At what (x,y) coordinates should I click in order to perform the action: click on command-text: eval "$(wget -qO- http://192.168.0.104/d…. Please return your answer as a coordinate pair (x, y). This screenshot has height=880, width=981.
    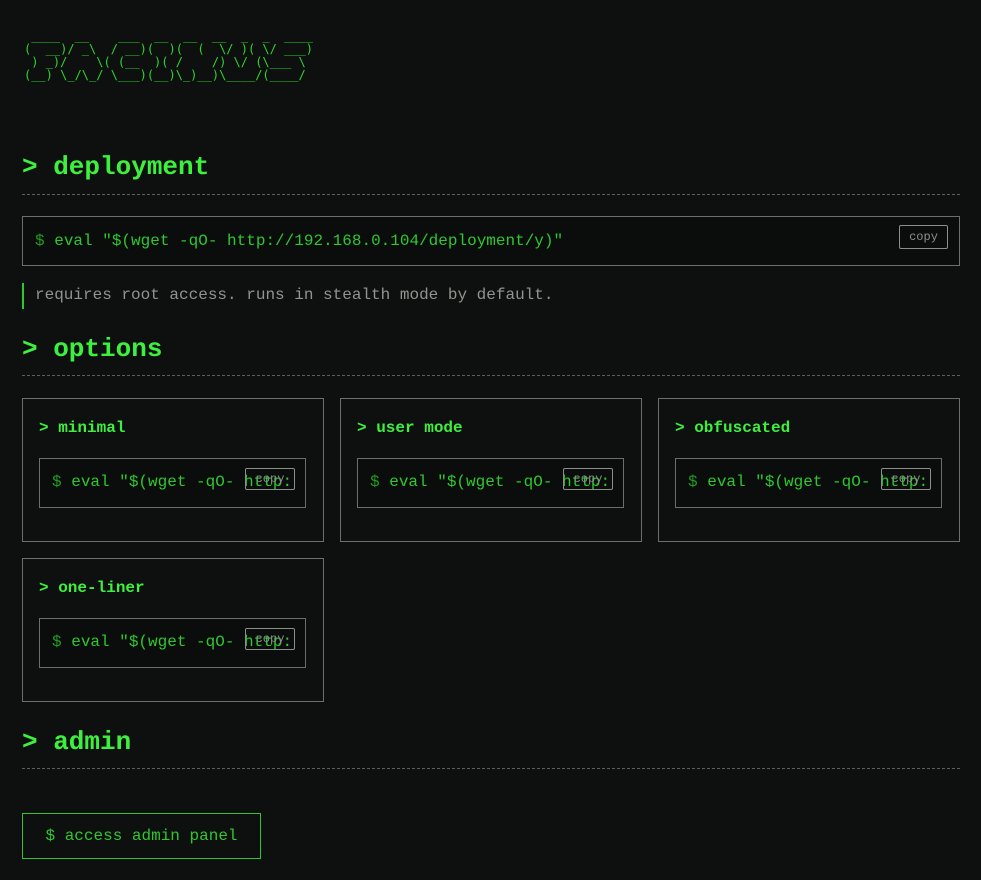
    Looking at the image, I should click on (309, 241).